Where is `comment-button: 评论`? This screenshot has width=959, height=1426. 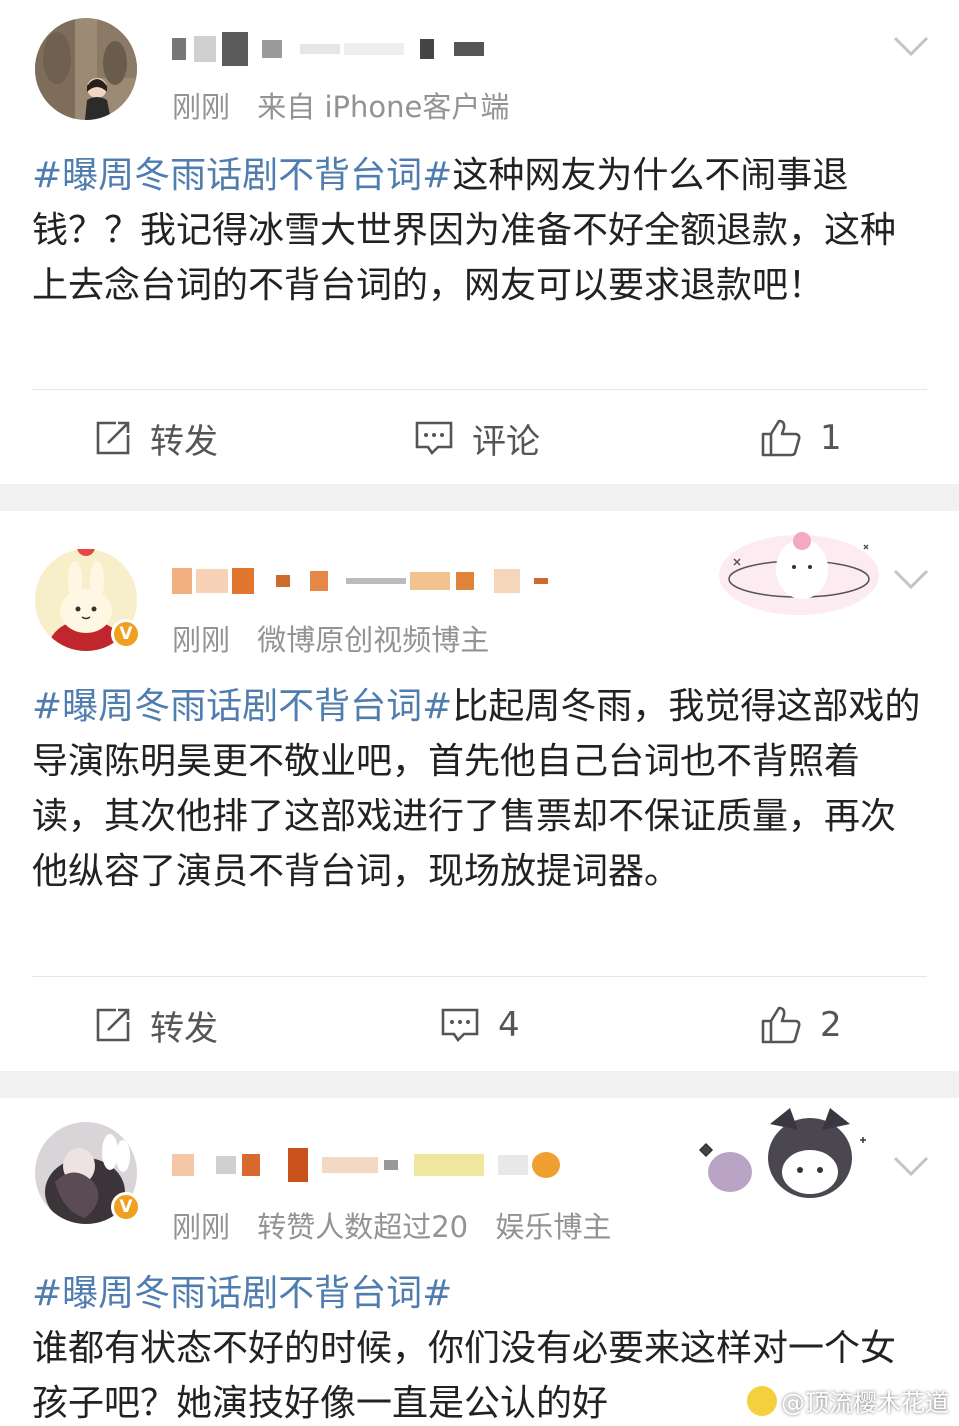 comment-button: 评论 is located at coordinates (477, 438).